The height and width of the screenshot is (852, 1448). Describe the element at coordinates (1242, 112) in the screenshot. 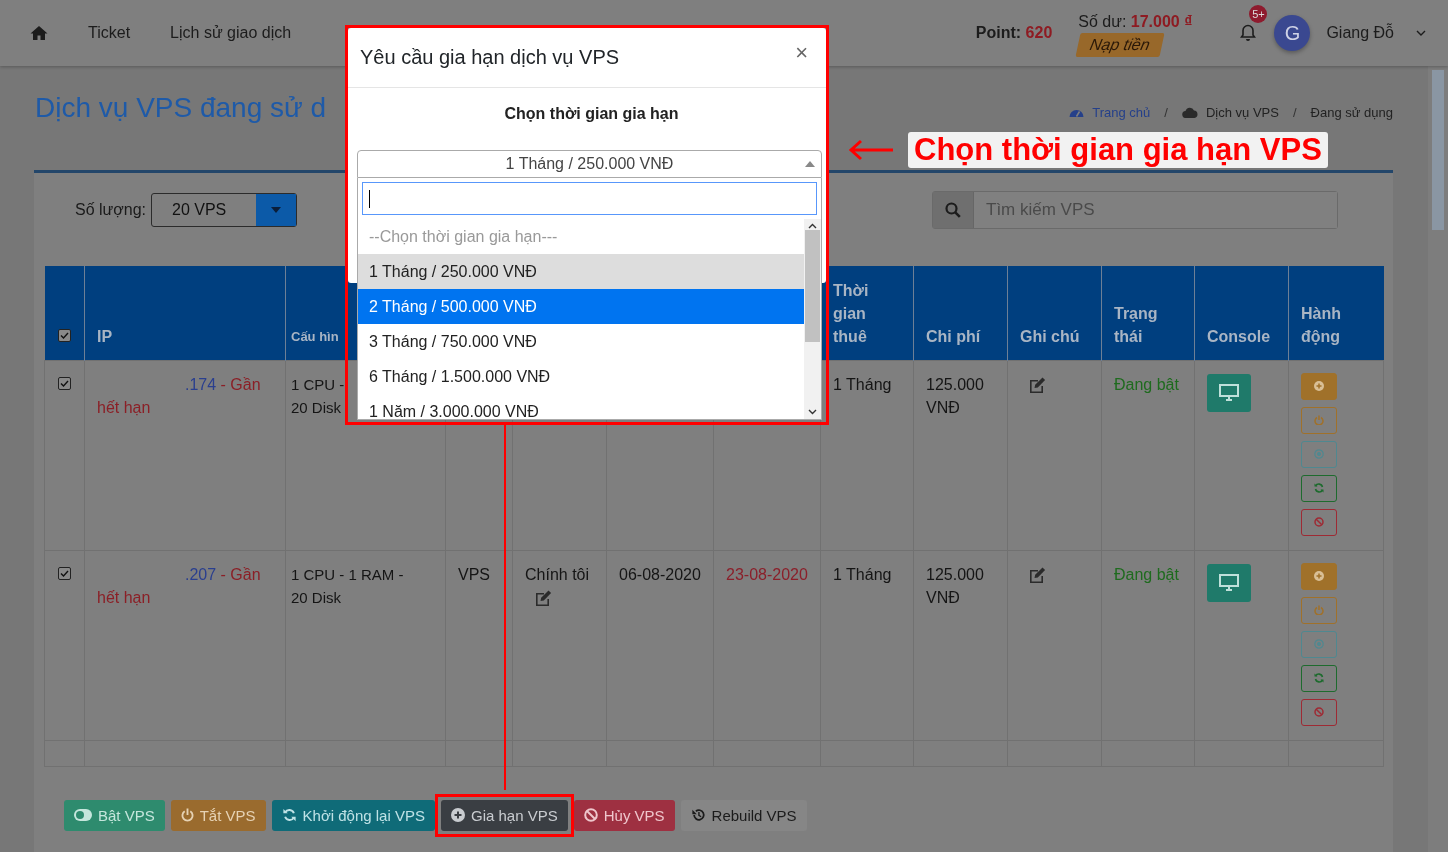

I see `breadcrumb-link: Dịch vụ VPS` at that location.